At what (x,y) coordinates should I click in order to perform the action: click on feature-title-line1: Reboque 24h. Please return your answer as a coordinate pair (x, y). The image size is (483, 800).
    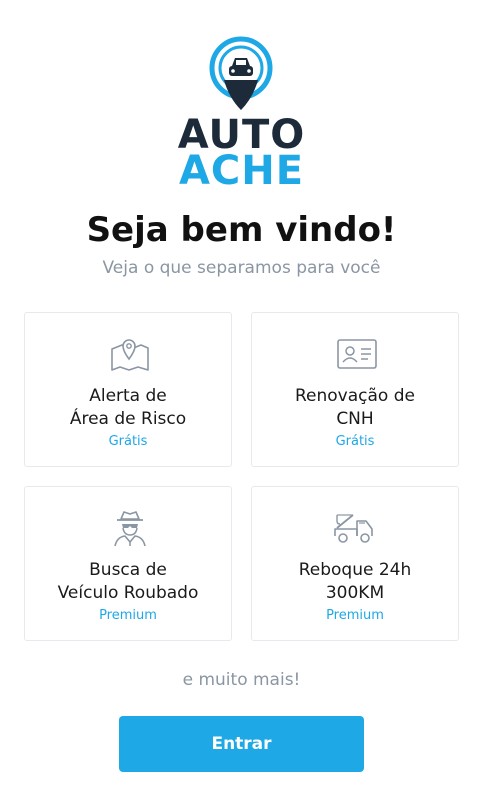
    Looking at the image, I should click on (355, 570).